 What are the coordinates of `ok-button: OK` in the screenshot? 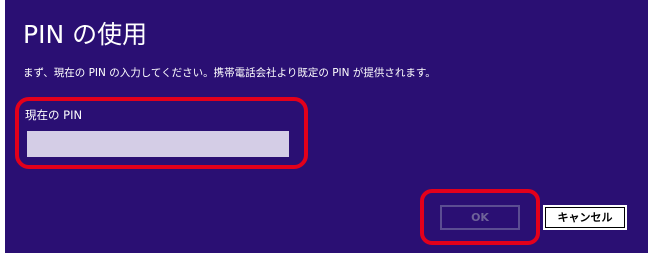 It's located at (480, 217).